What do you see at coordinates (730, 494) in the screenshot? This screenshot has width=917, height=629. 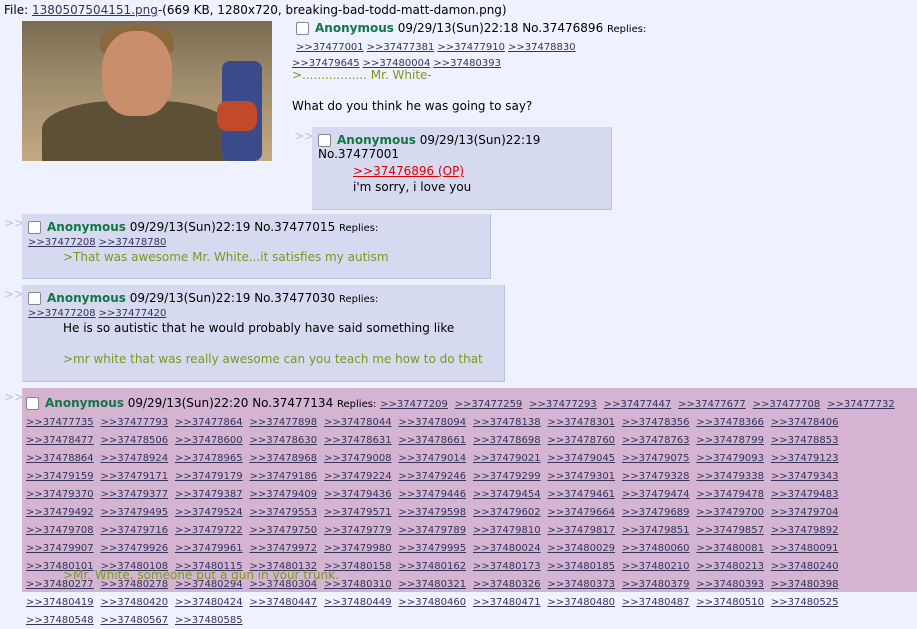 I see `reply-backlink: >>37479478` at bounding box center [730, 494].